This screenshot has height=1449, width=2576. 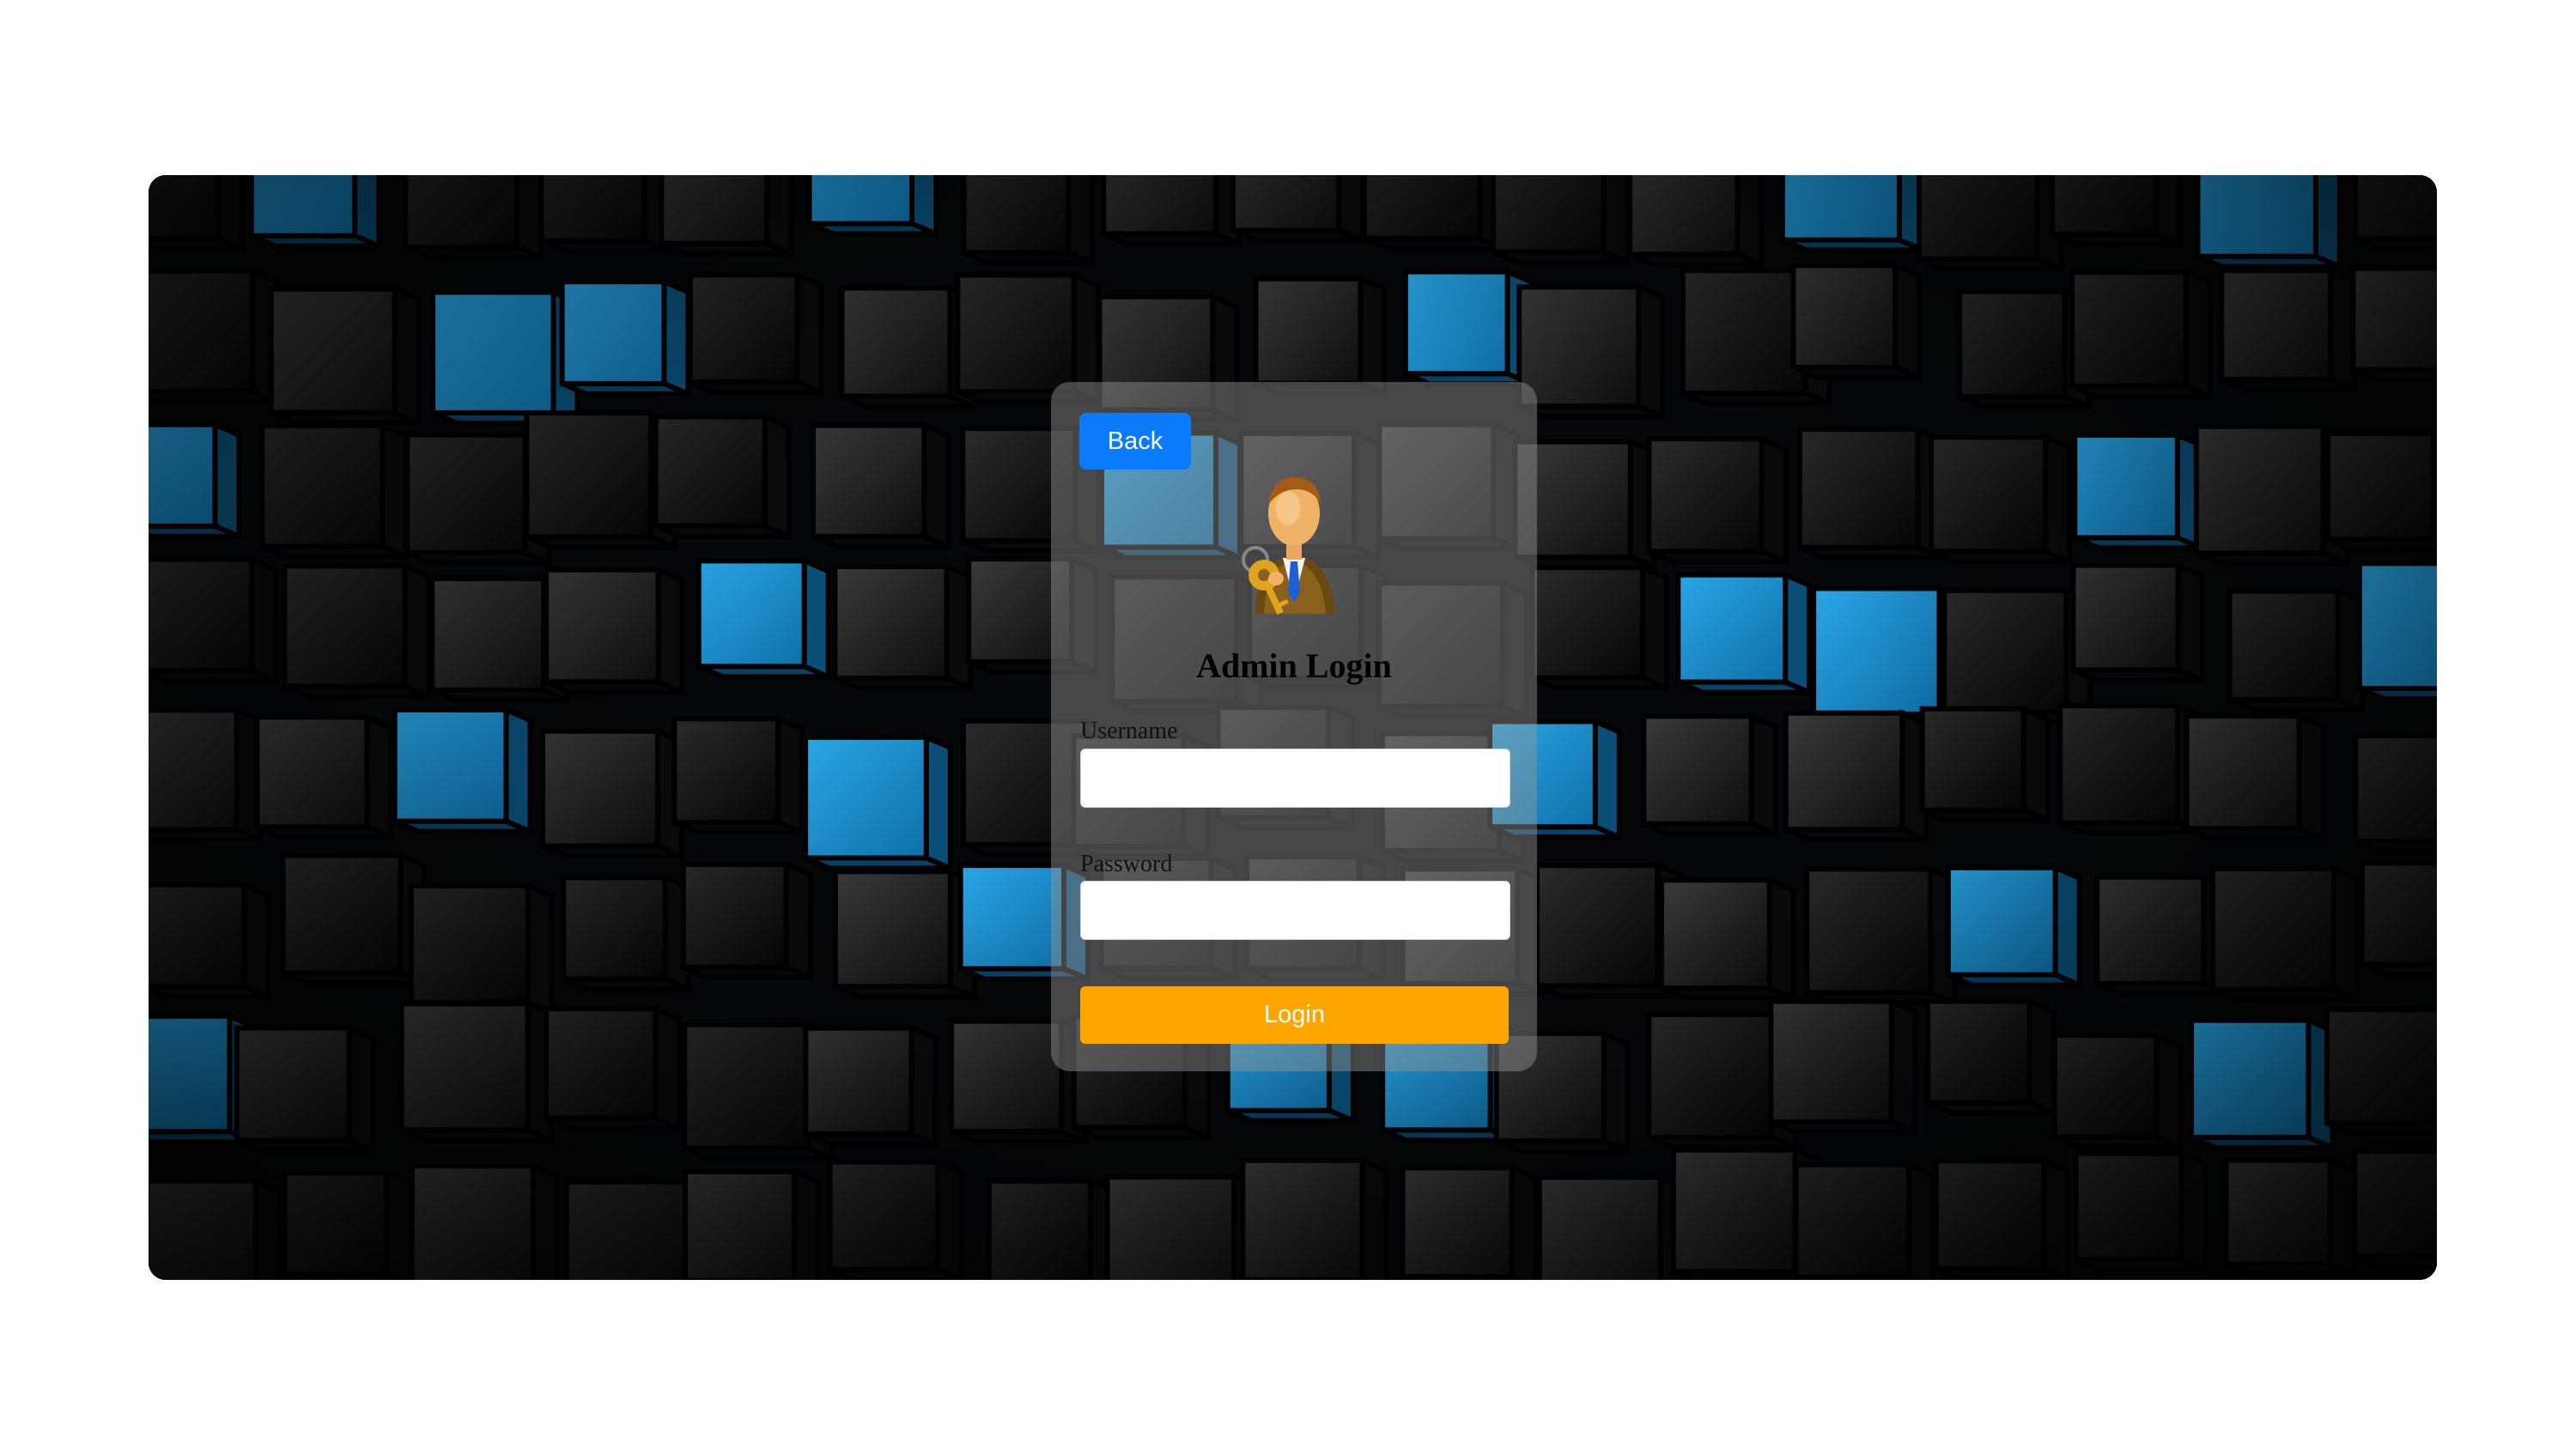 I want to click on password-label: Password, so click(x=1126, y=864).